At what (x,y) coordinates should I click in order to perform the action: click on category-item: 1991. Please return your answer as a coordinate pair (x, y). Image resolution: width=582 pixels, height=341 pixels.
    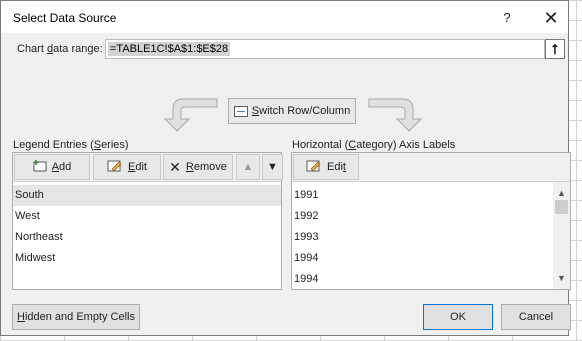
    Looking at the image, I should click on (422, 195).